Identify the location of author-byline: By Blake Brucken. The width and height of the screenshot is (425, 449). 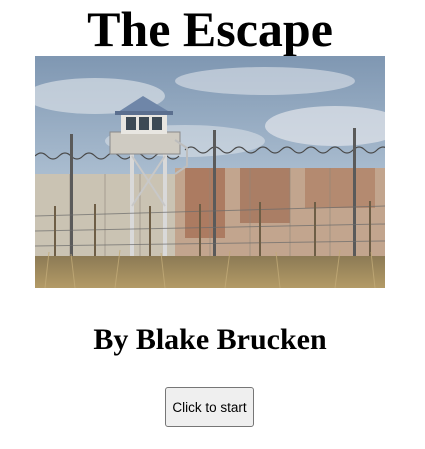
(210, 339).